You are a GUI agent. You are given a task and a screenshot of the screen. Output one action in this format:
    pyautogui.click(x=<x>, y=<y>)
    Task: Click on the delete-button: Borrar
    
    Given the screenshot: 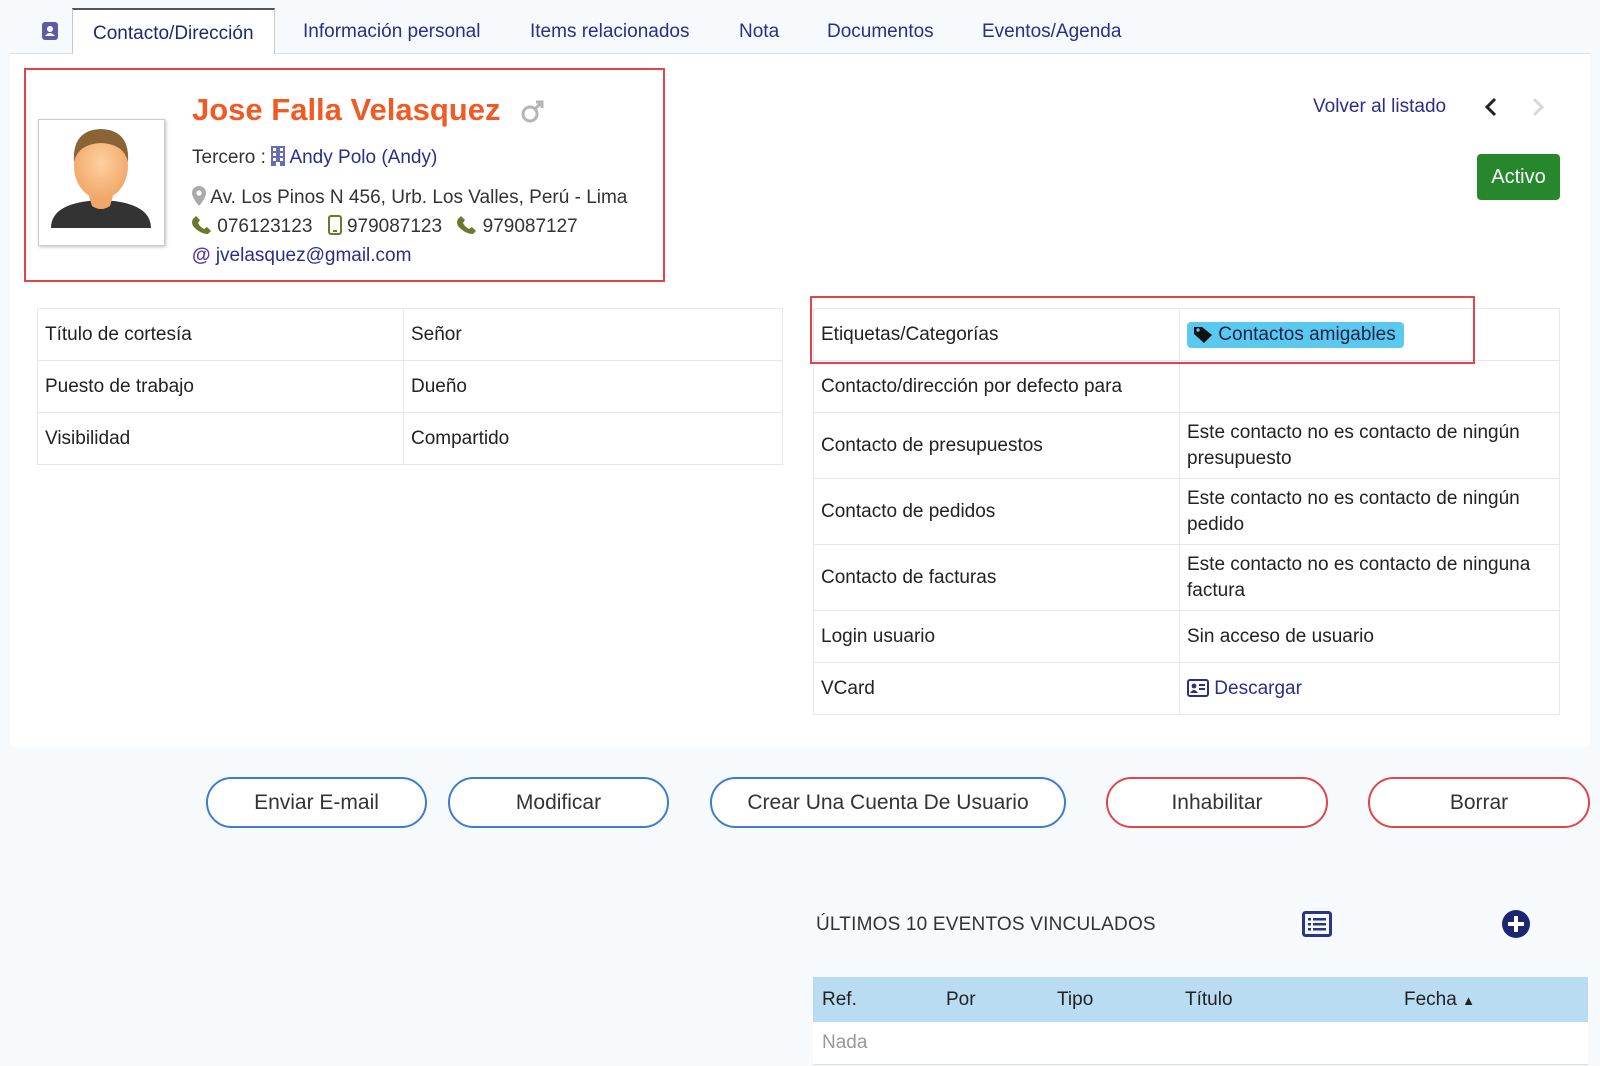 What is the action you would take?
    pyautogui.click(x=1479, y=802)
    